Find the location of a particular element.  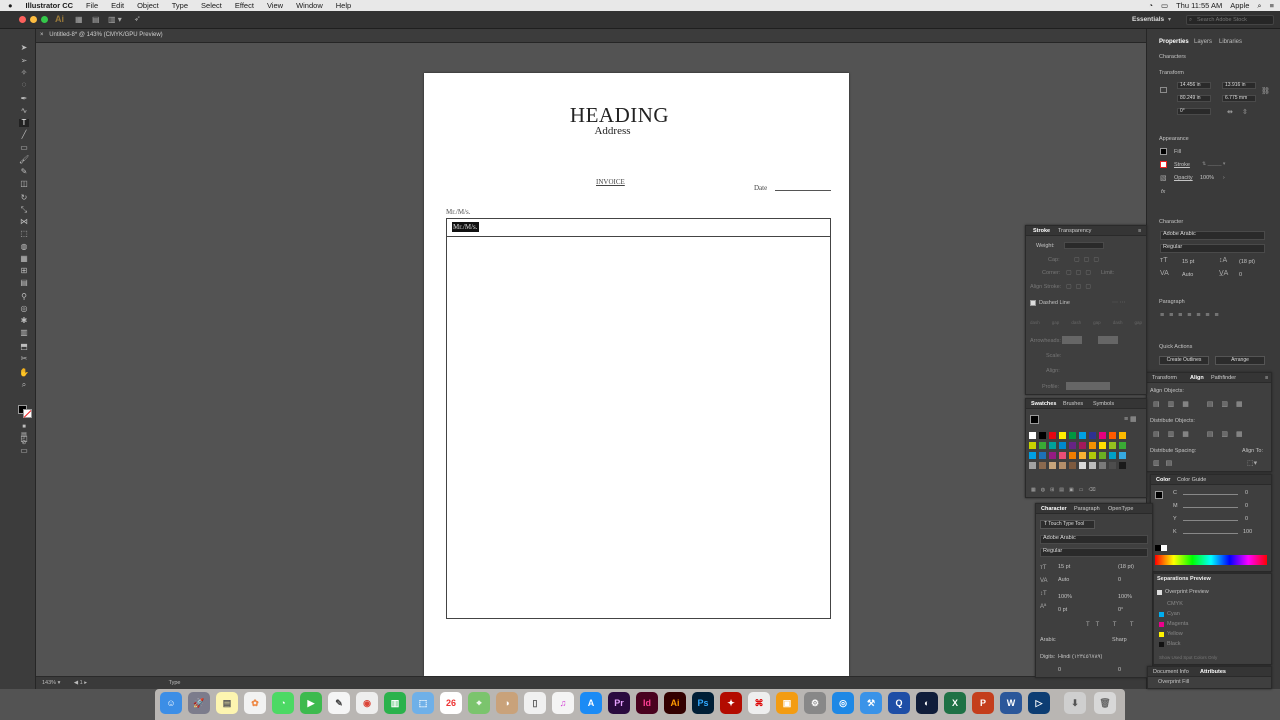

tab-opentype: OpenType is located at coordinates (1120, 509).